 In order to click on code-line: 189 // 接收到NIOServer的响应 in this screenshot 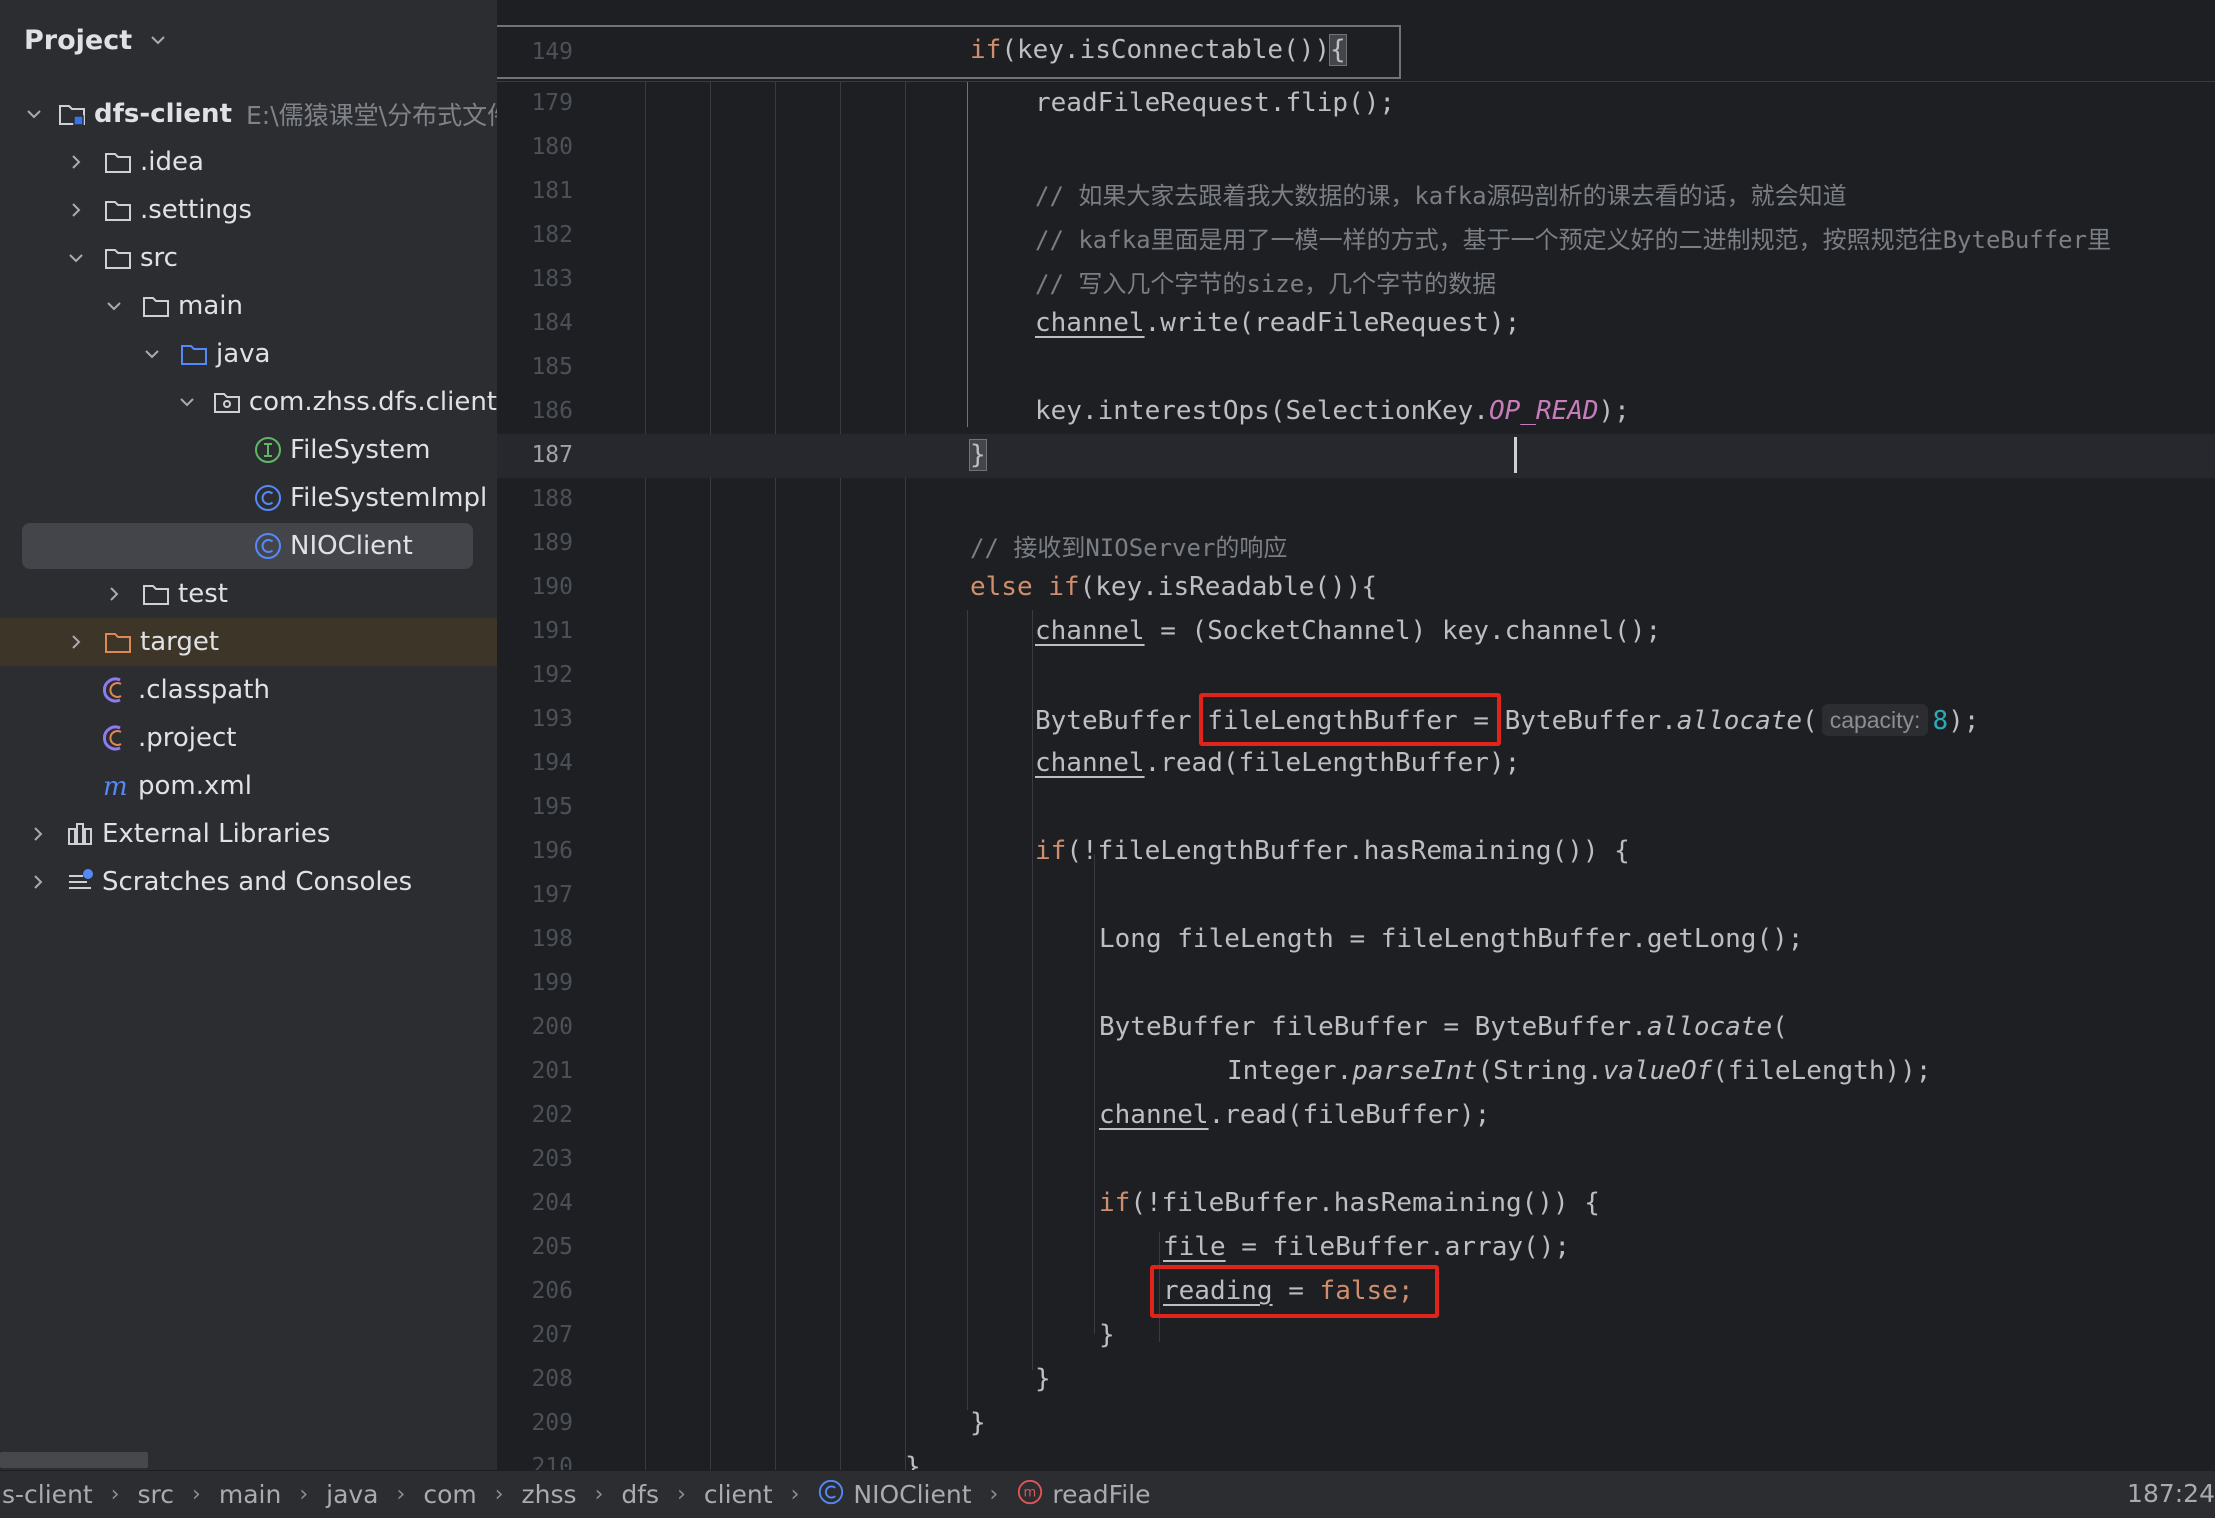, I will do `click(1356, 544)`.